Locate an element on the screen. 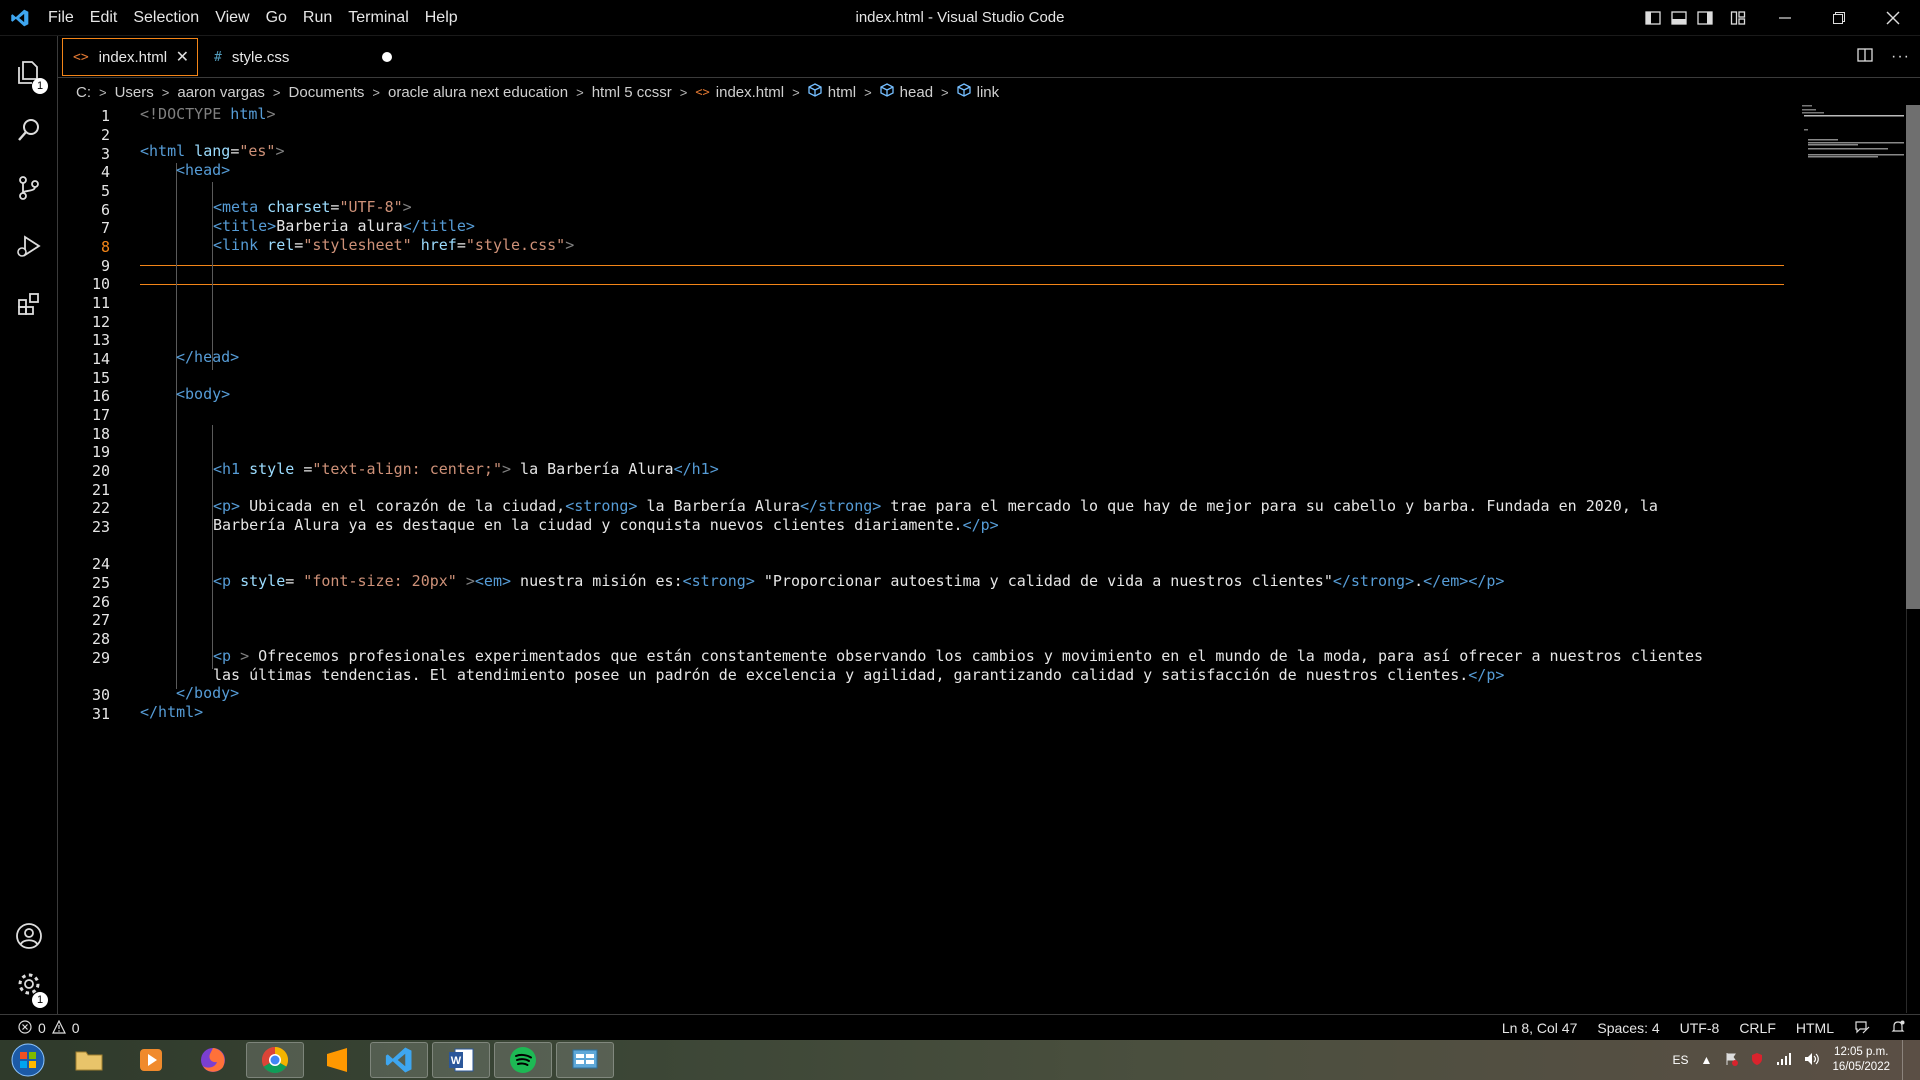  breadcrumb-item: Documents is located at coordinates (327, 92).